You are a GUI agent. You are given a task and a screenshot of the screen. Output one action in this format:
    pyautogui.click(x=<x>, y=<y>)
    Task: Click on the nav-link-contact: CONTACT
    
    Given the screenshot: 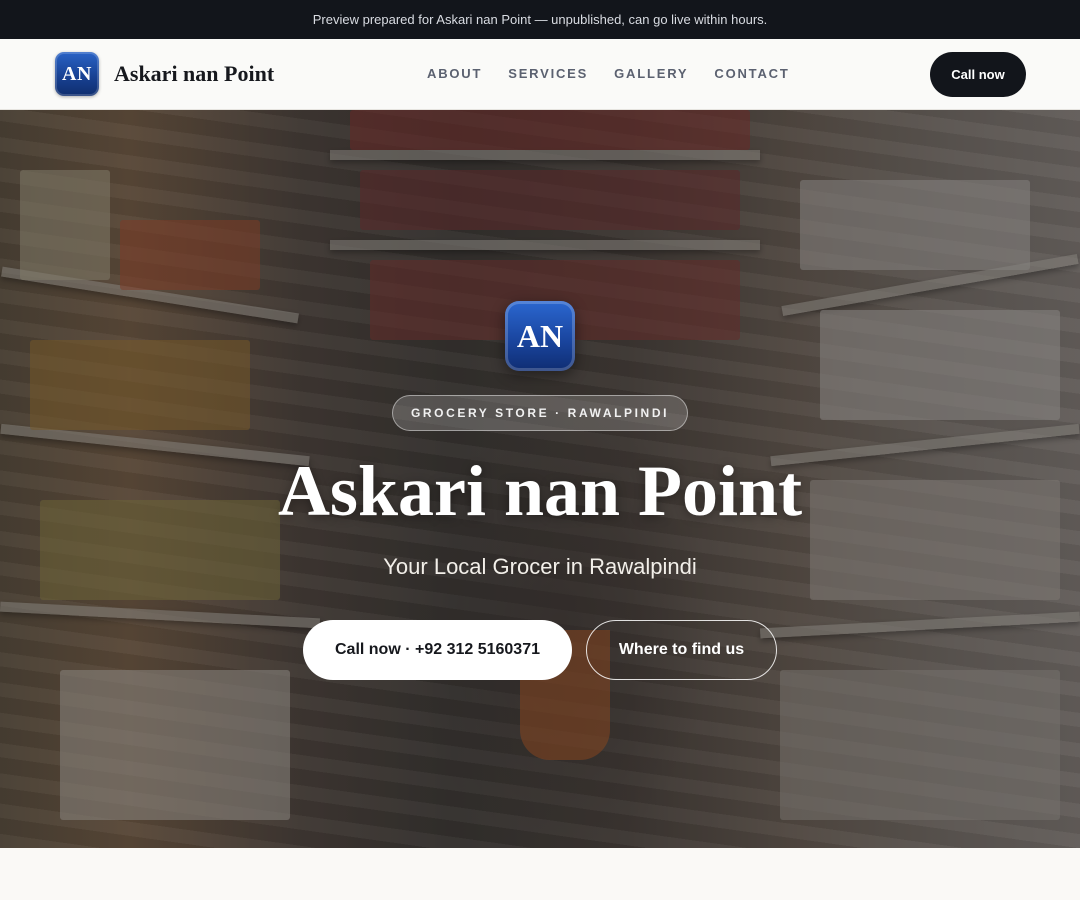 What is the action you would take?
    pyautogui.click(x=751, y=73)
    